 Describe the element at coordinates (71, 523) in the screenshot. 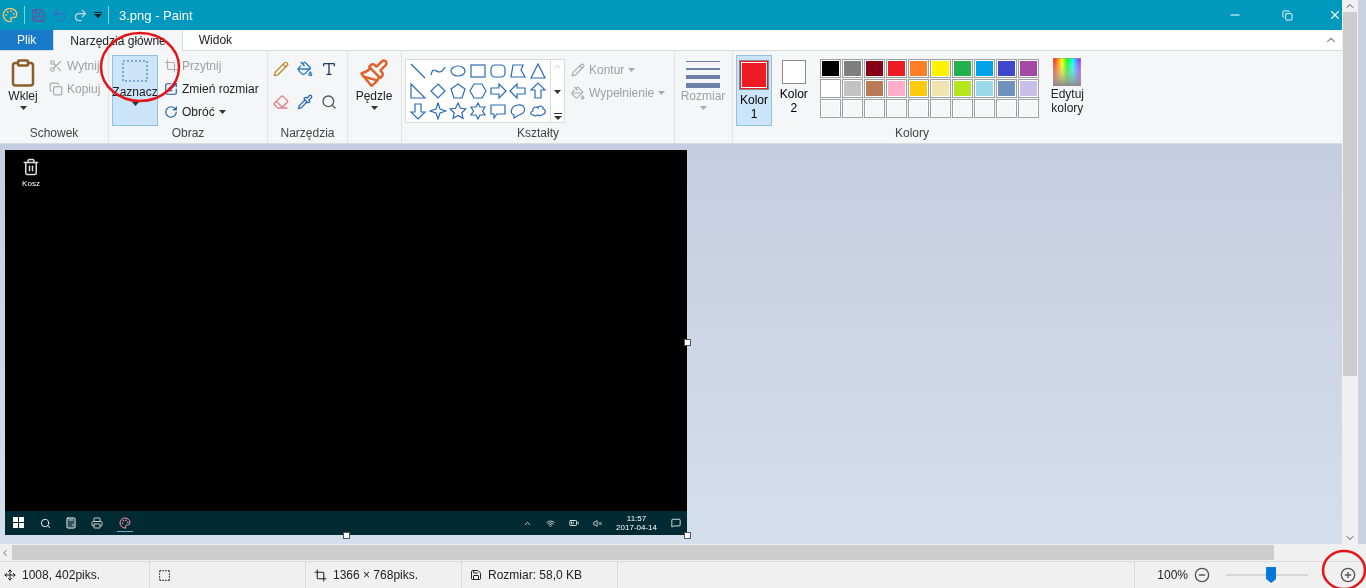

I see `calculator-icon` at that location.